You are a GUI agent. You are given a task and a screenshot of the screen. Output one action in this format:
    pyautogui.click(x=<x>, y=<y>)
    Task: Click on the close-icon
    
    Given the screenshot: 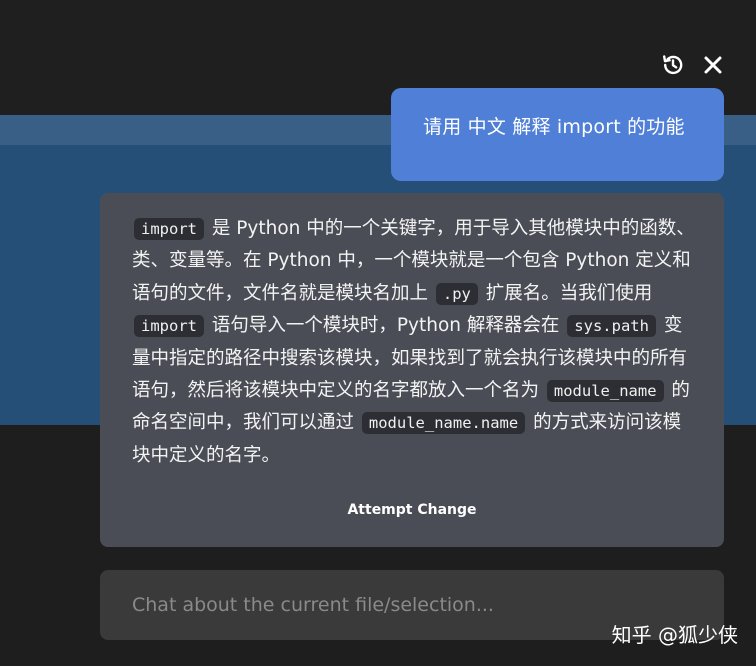 What is the action you would take?
    pyautogui.click(x=713, y=65)
    